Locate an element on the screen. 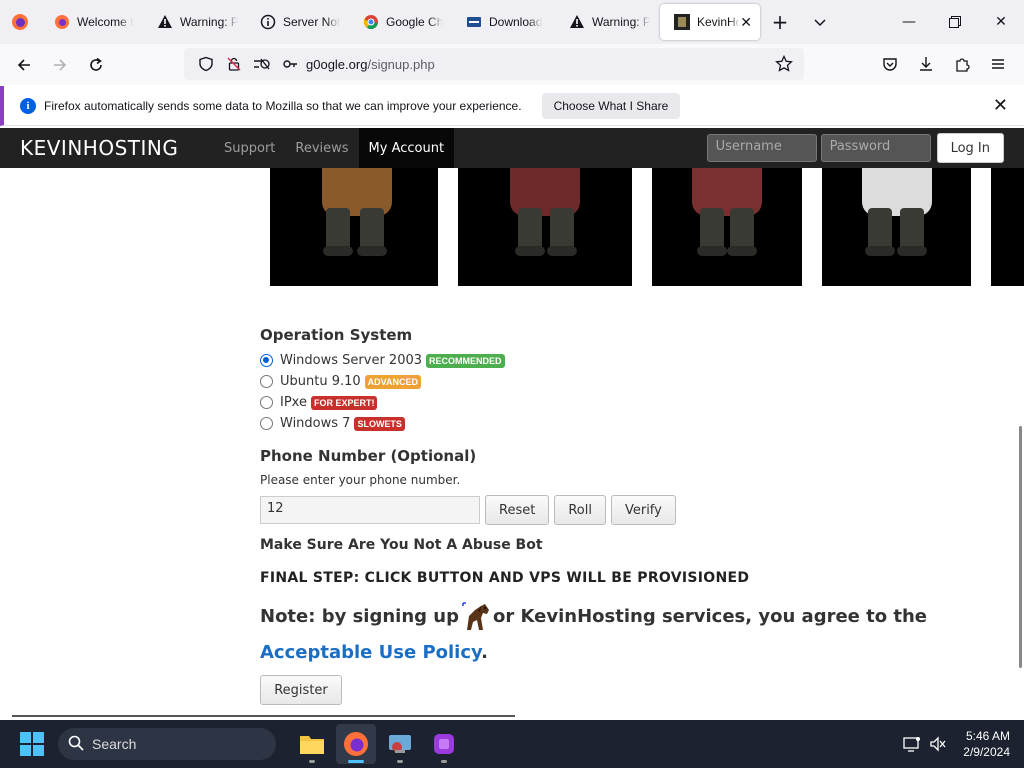  tab-title: Warning: P is located at coordinates (621, 22).